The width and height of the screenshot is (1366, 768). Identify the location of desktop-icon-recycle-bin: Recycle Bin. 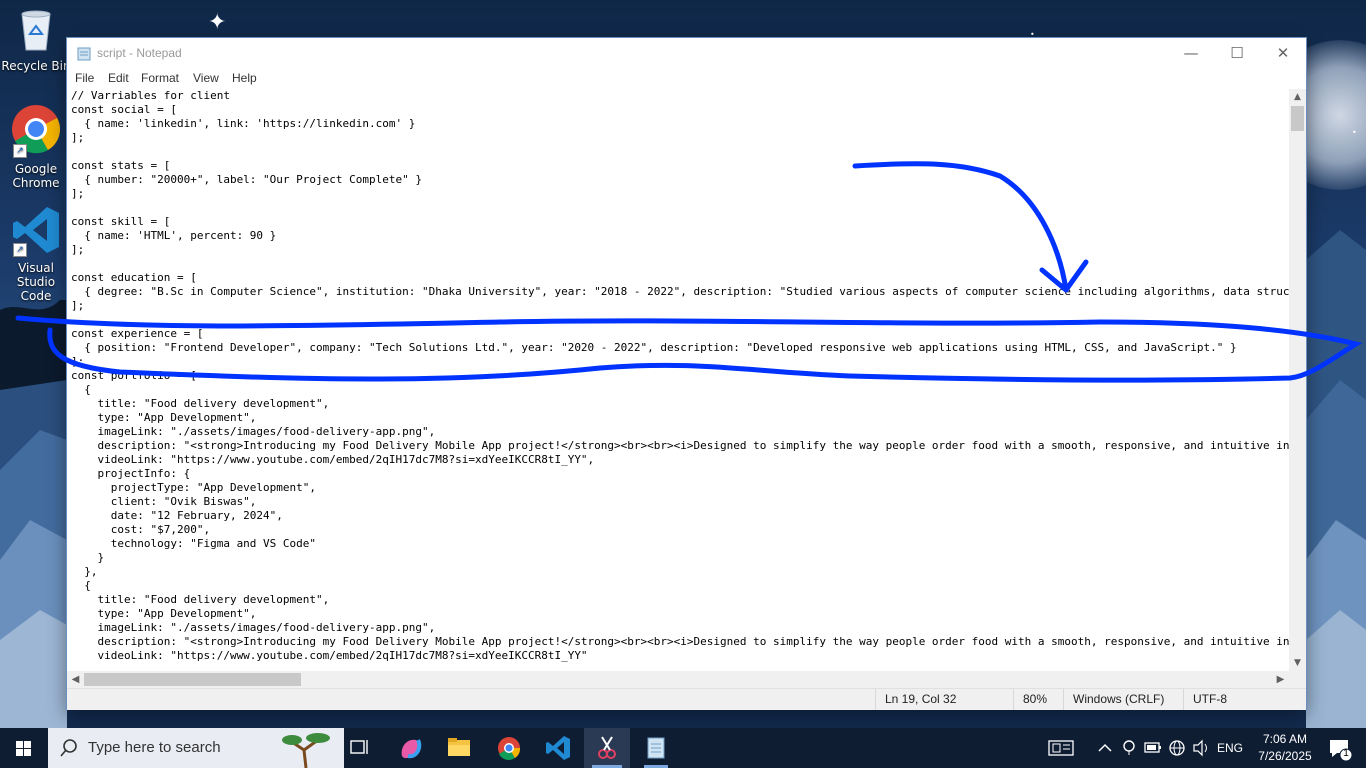
(36, 39).